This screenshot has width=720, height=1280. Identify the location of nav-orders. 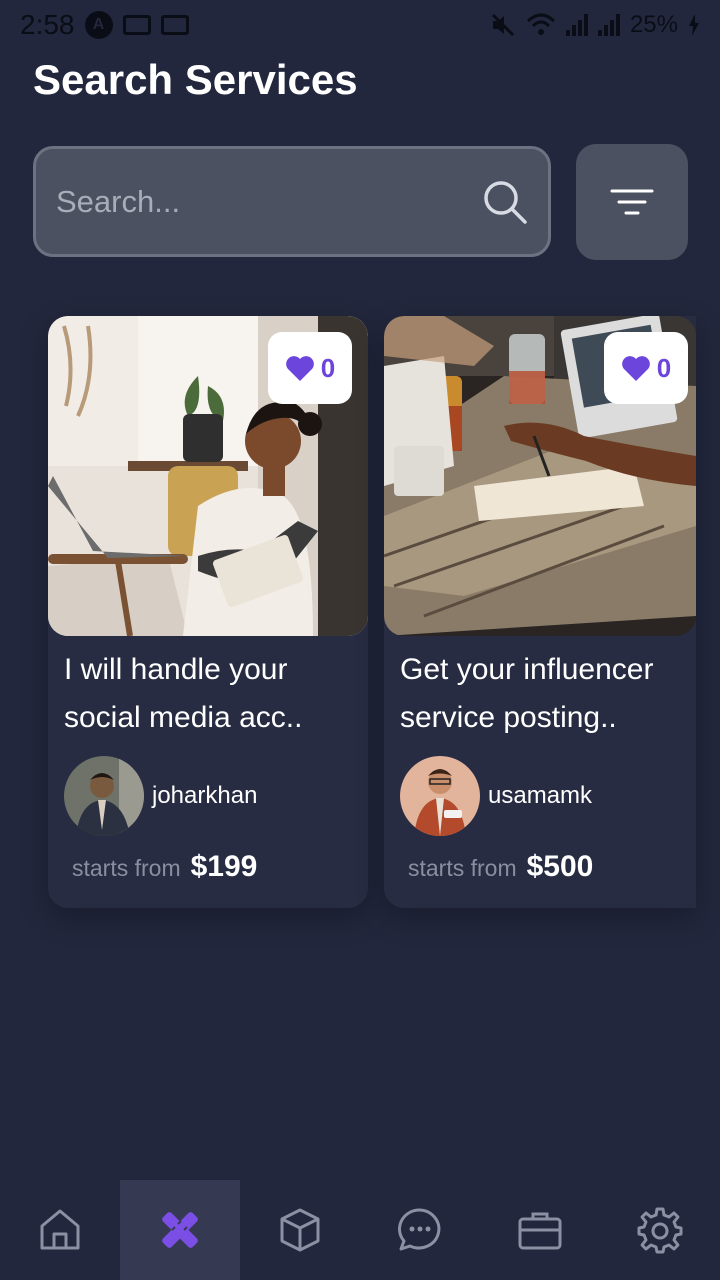
(300, 1230).